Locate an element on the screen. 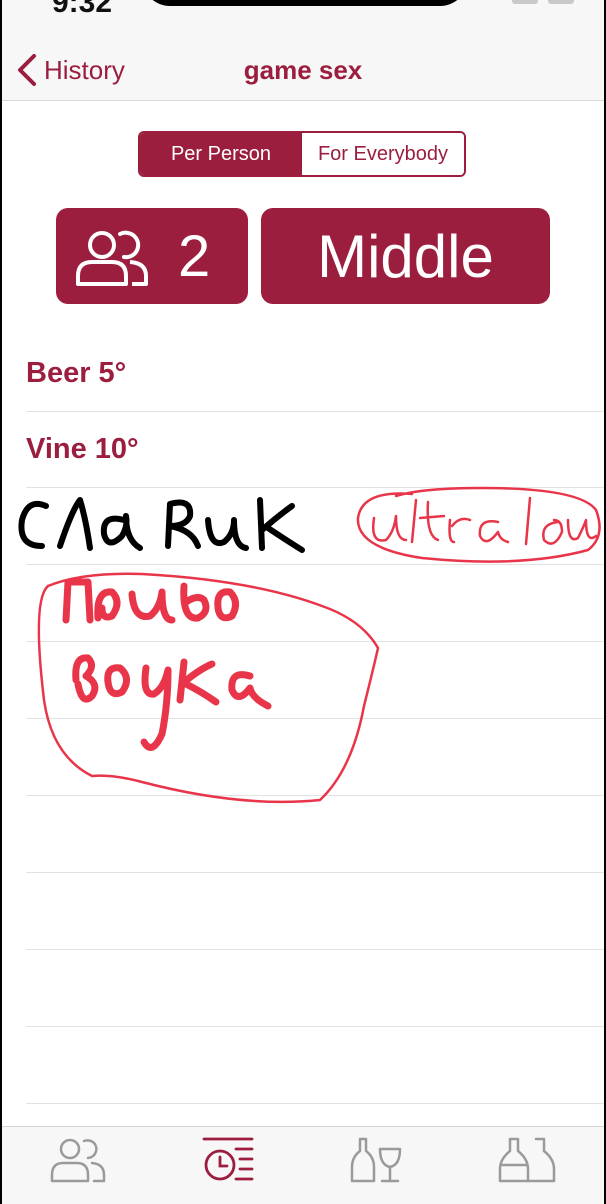  segment-per-person: Per Person is located at coordinates (221, 154).